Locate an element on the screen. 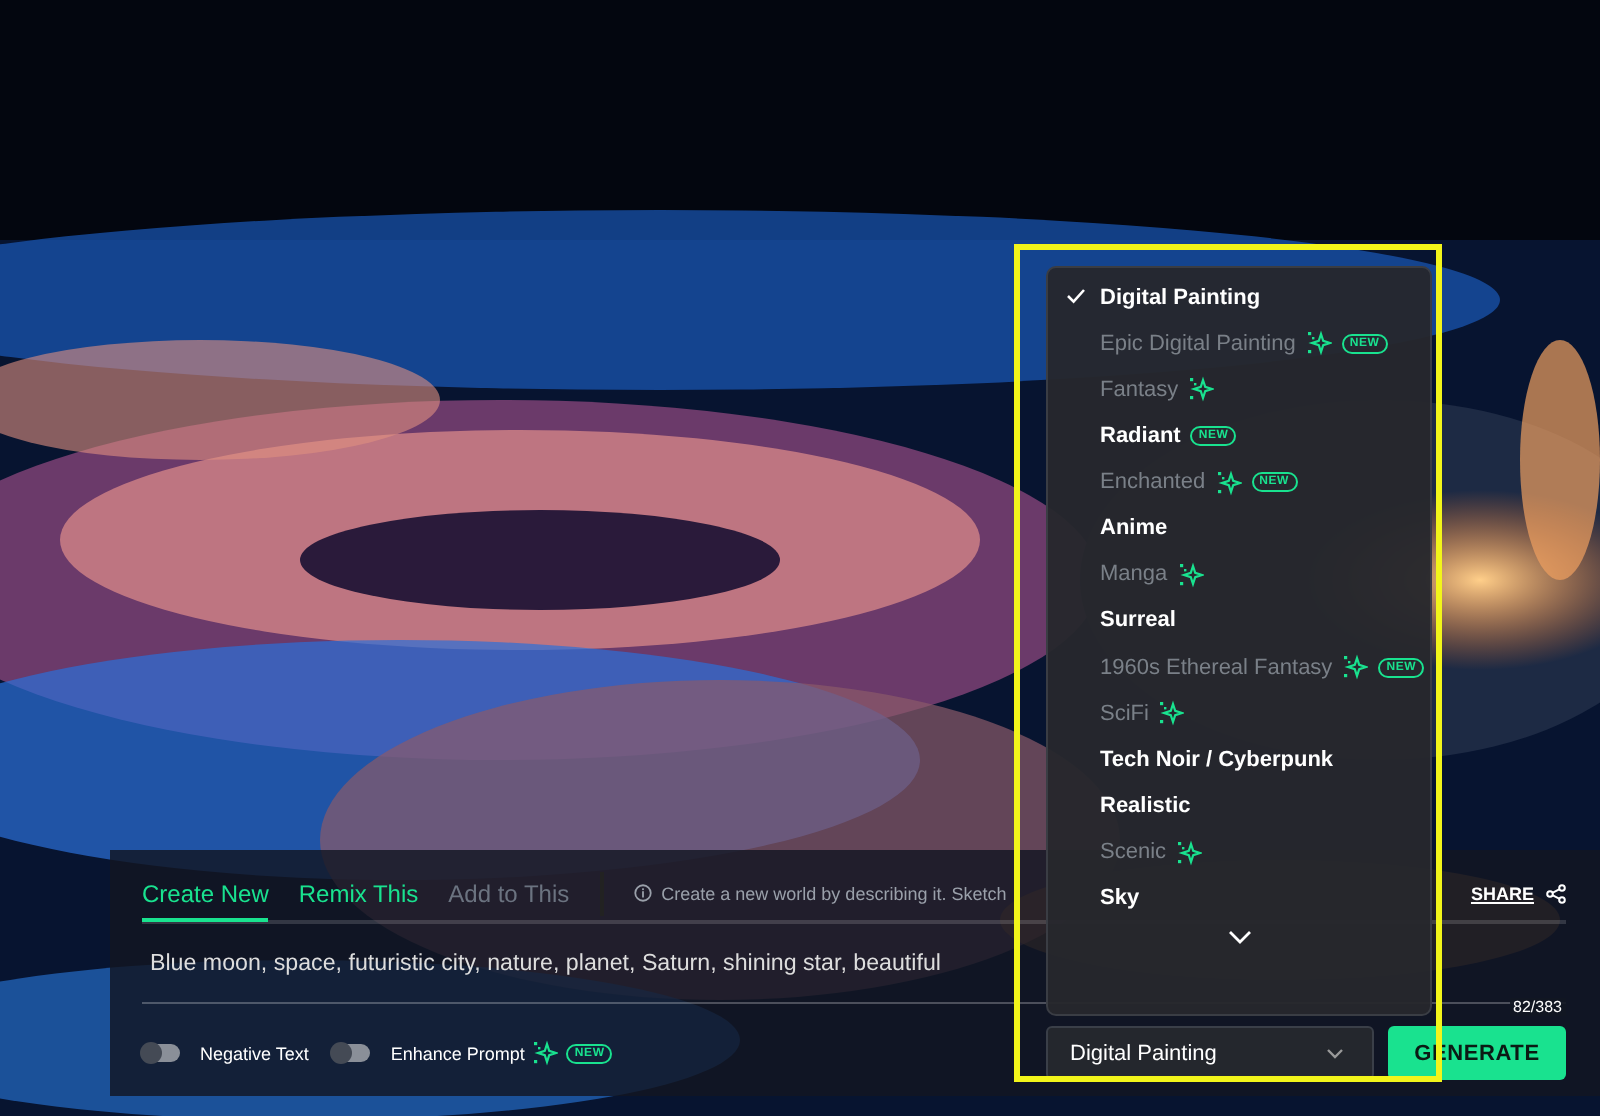  style-option: Surreal is located at coordinates (1138, 620).